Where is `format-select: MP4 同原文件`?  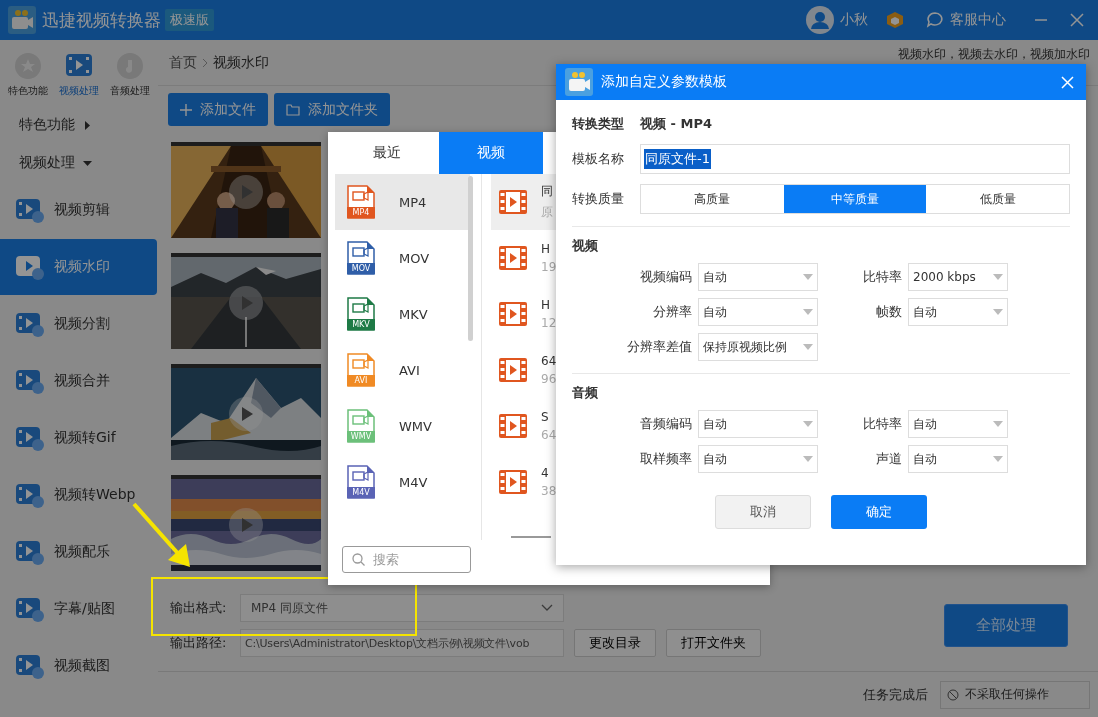 format-select: MP4 同原文件 is located at coordinates (402, 608).